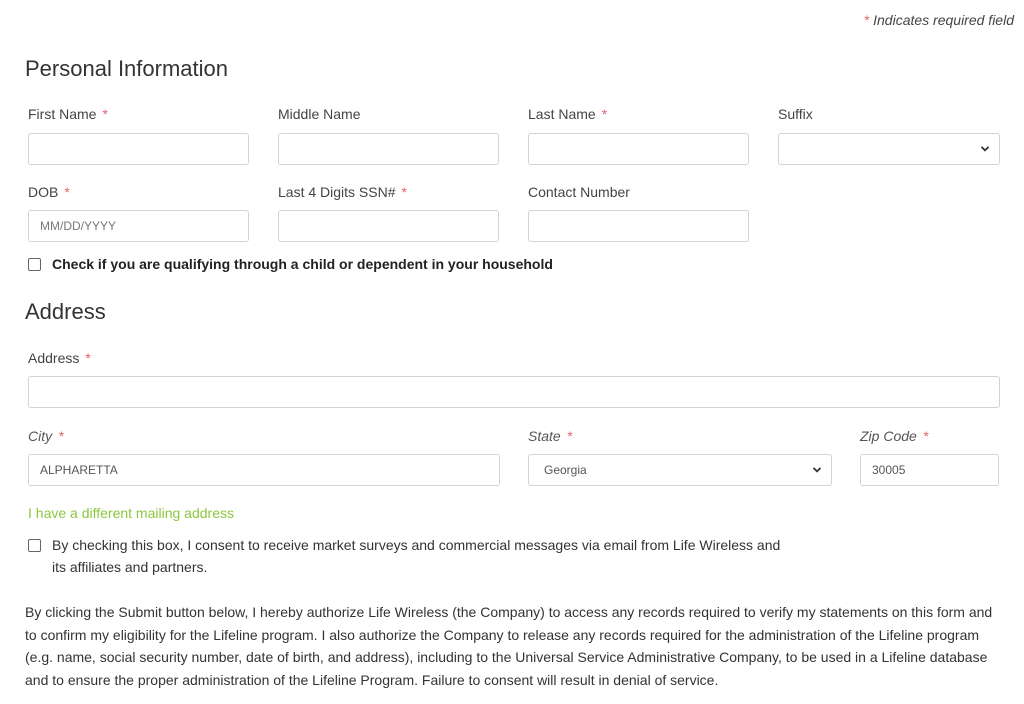 The height and width of the screenshot is (704, 1024). What do you see at coordinates (388, 149) in the screenshot?
I see `middle-name-input` at bounding box center [388, 149].